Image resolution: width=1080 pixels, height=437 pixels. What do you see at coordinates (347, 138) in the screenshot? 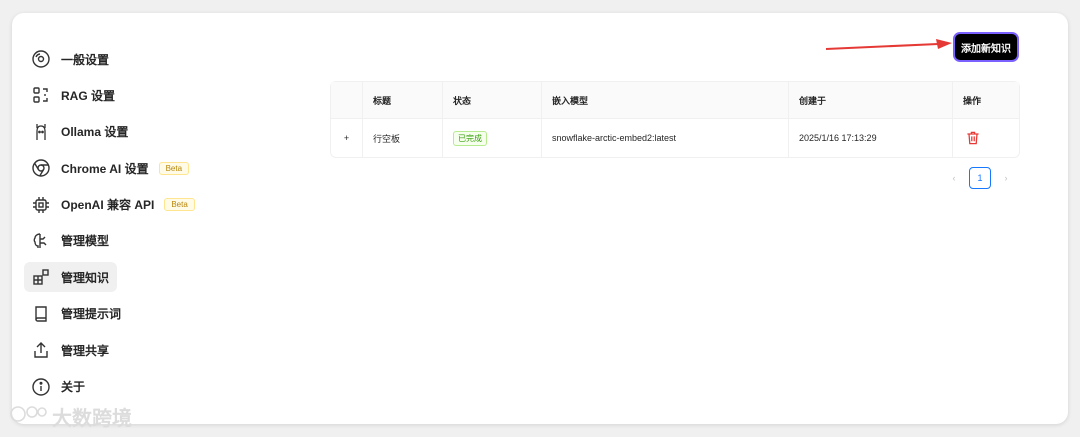
I see `expand-row-button: +` at bounding box center [347, 138].